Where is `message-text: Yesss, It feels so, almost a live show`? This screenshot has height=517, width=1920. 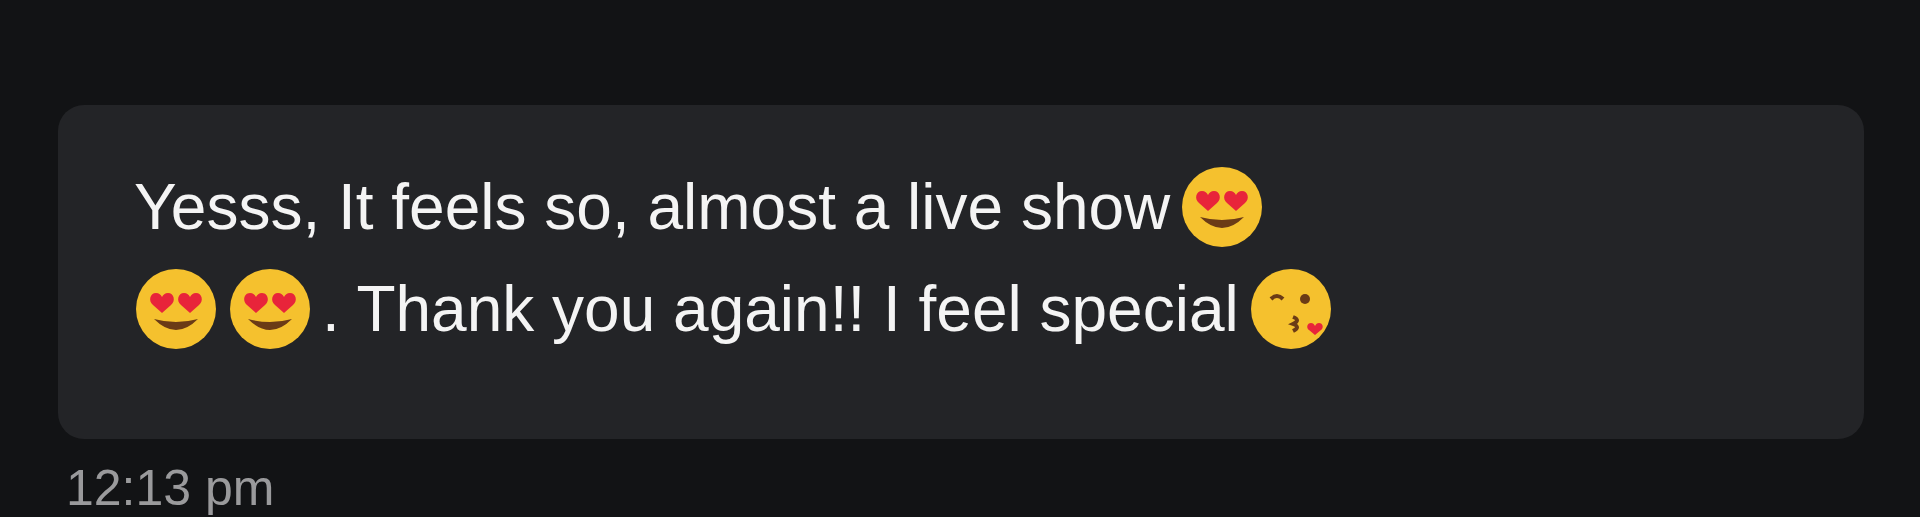 message-text: Yesss, It feels so, almost a live show is located at coordinates (652, 207).